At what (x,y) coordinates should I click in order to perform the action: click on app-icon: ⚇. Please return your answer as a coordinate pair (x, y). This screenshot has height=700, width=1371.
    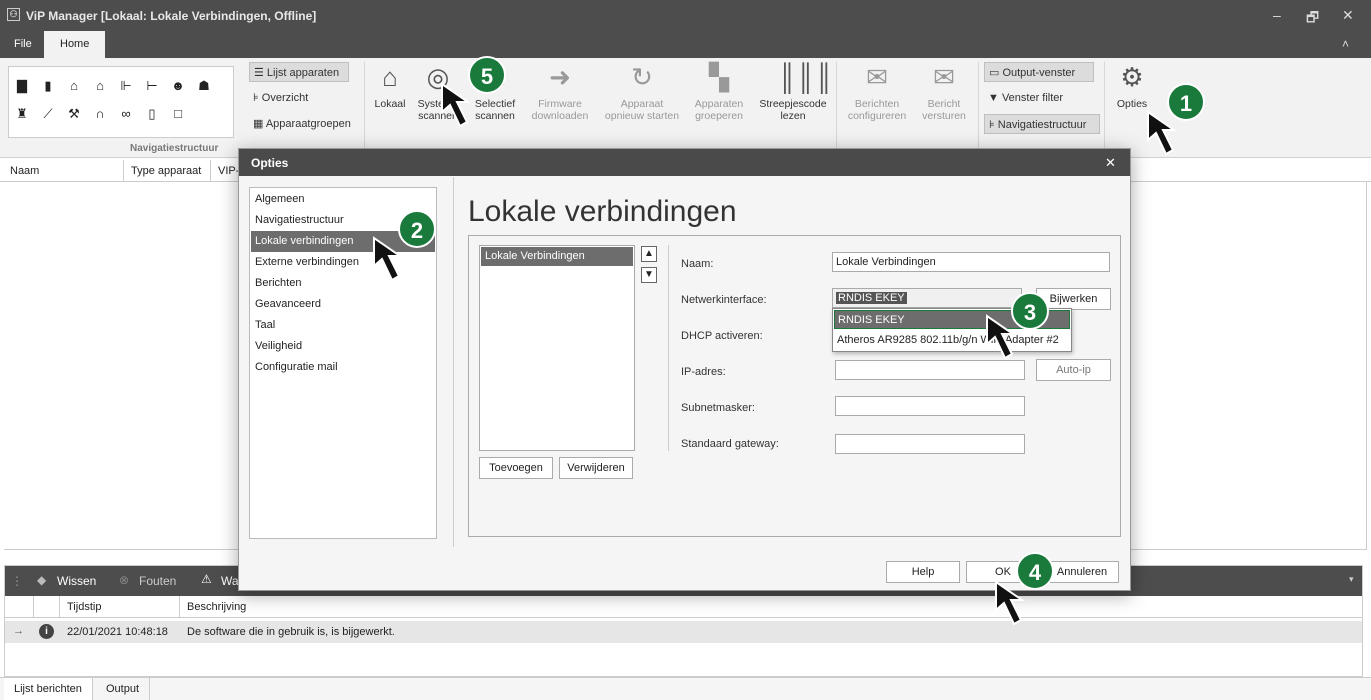
    Looking at the image, I should click on (13, 14).